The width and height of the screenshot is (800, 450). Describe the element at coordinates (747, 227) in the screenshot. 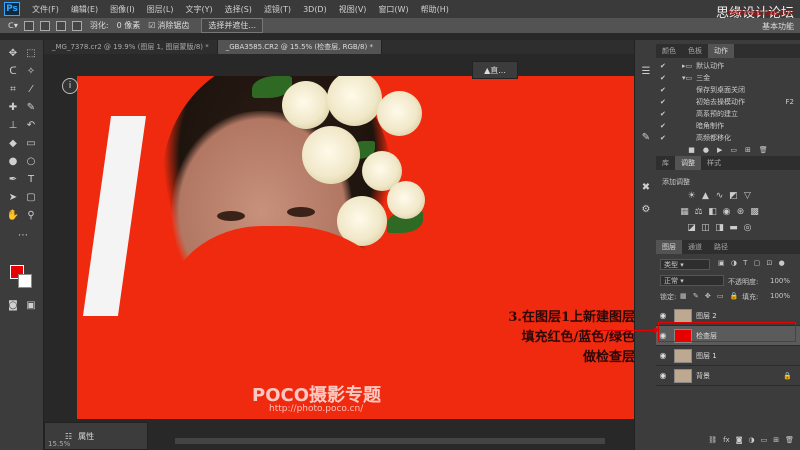

I see `selective-color-icon: ◎` at that location.